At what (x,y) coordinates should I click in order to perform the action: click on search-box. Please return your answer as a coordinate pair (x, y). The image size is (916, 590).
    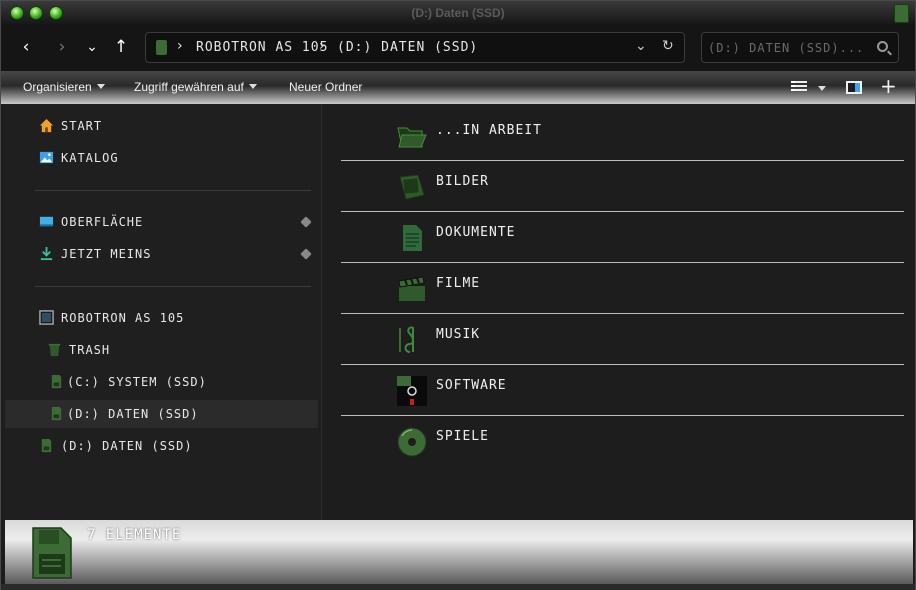
    Looking at the image, I should click on (800, 47).